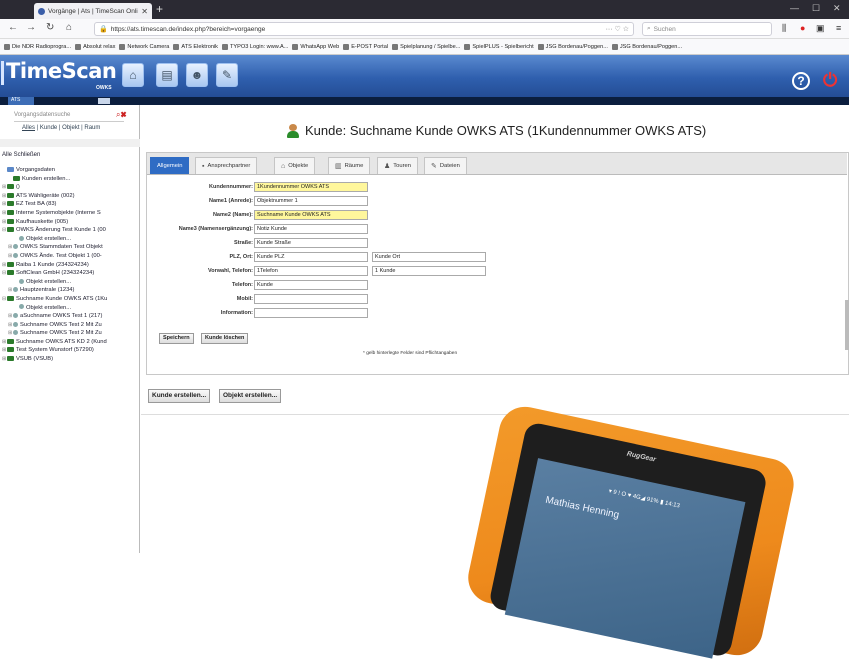  Describe the element at coordinates (61, 255) in the screenshot. I see `tree-item-label: OWKS Ände. Test Objekt 1 (00-` at that location.